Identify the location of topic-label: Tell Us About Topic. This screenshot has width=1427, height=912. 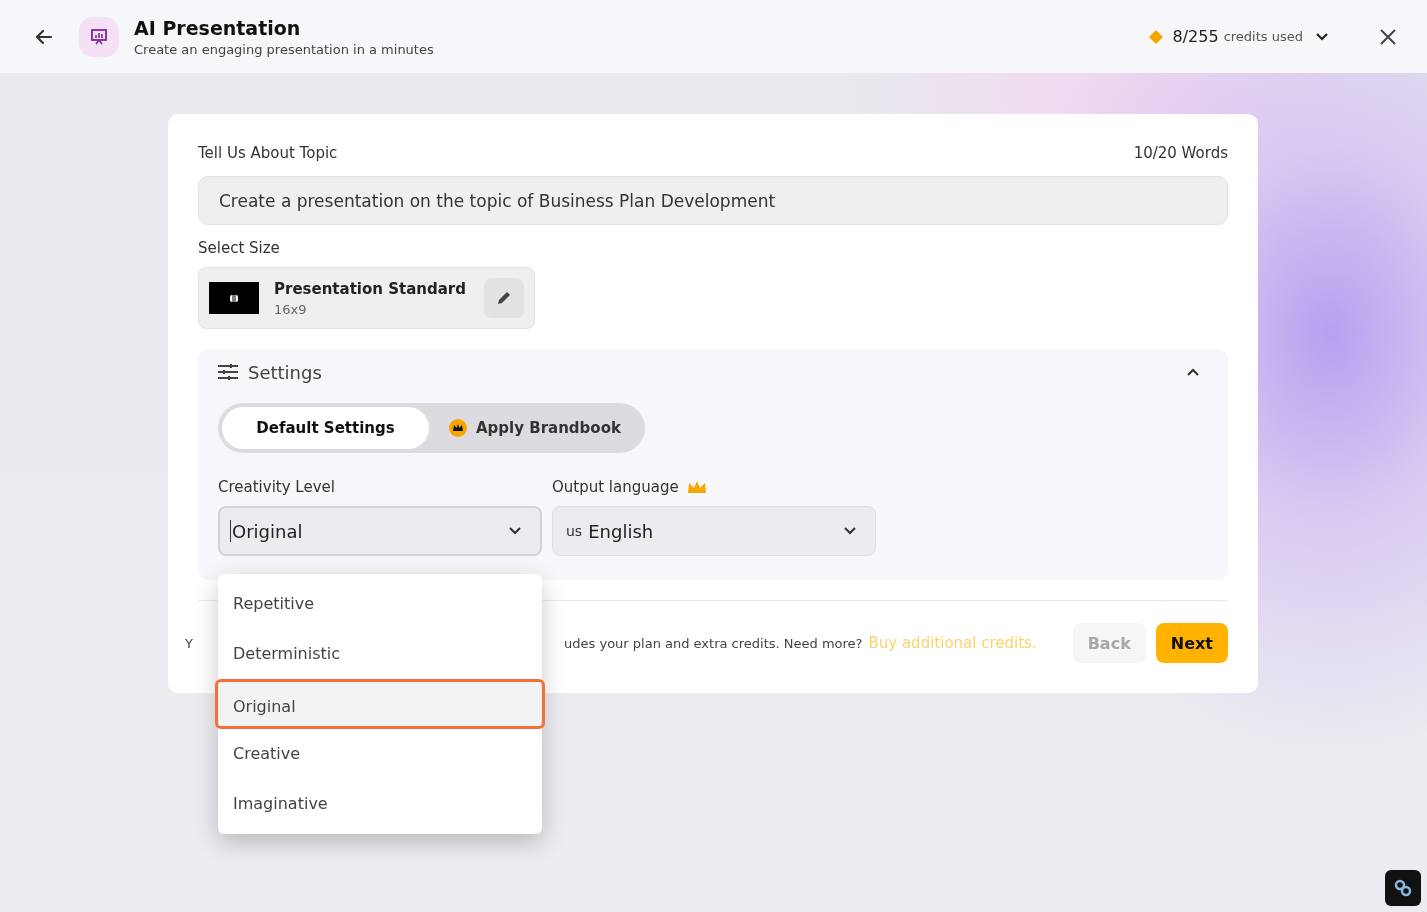
(268, 153).